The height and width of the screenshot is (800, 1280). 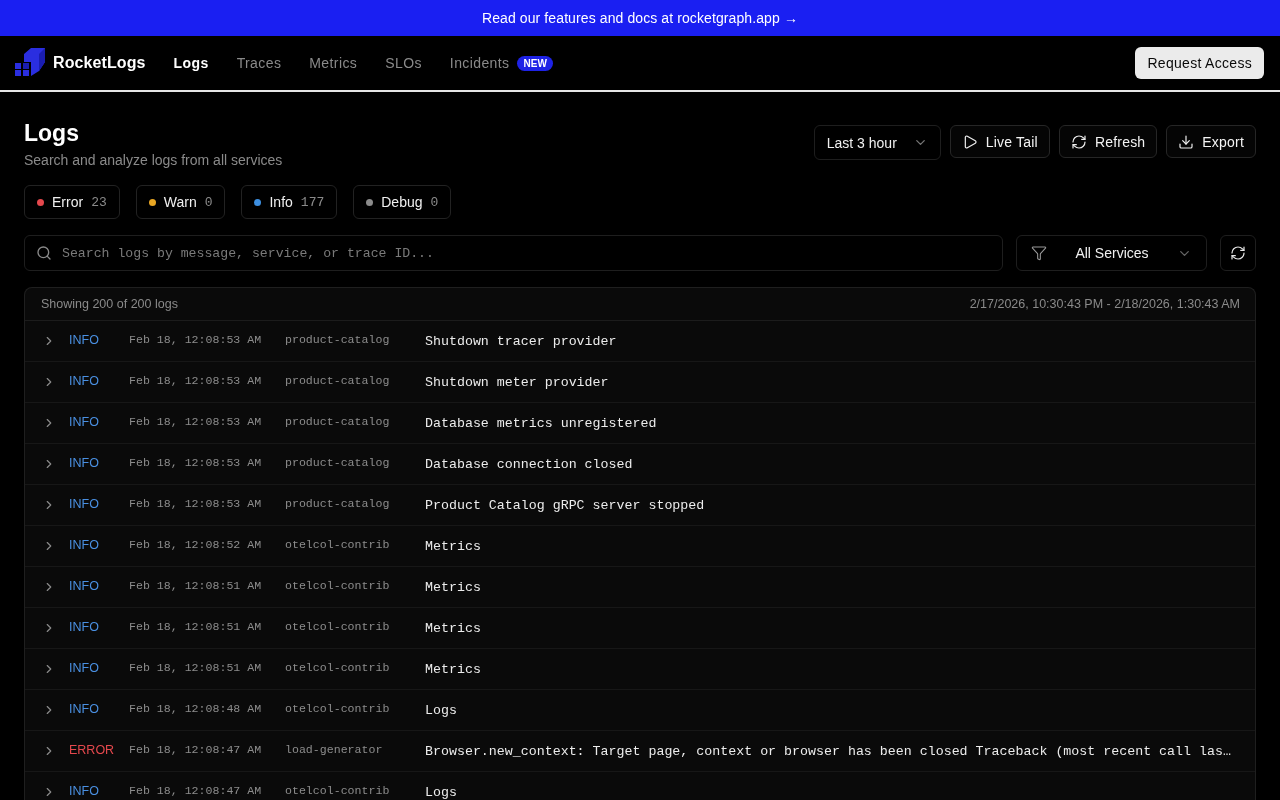 I want to click on level-filter-chip: Info 177, so click(x=289, y=202).